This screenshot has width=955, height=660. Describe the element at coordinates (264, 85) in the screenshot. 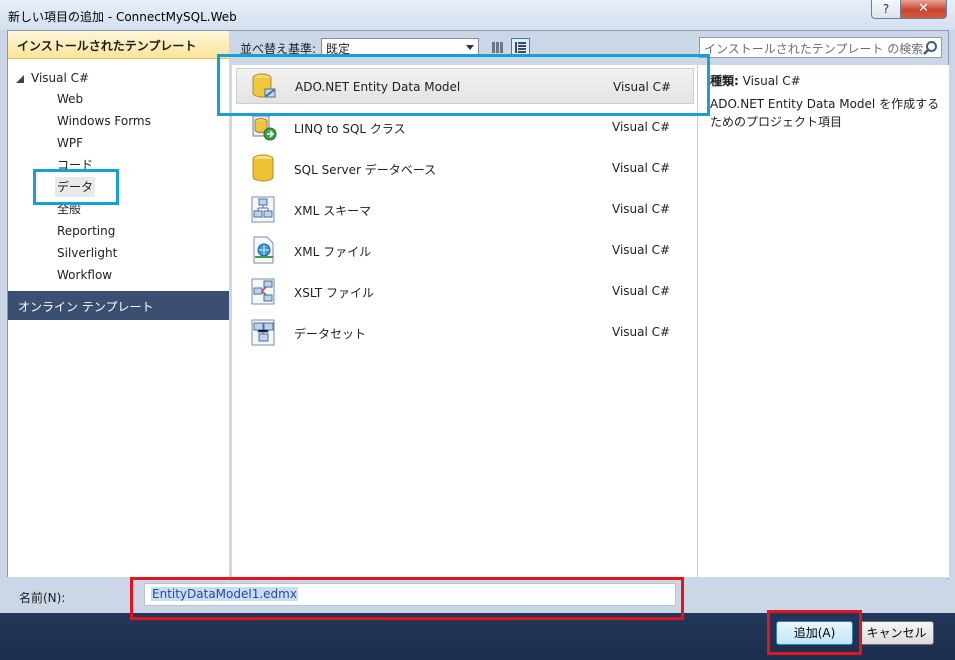

I see `entity-model-icon` at that location.